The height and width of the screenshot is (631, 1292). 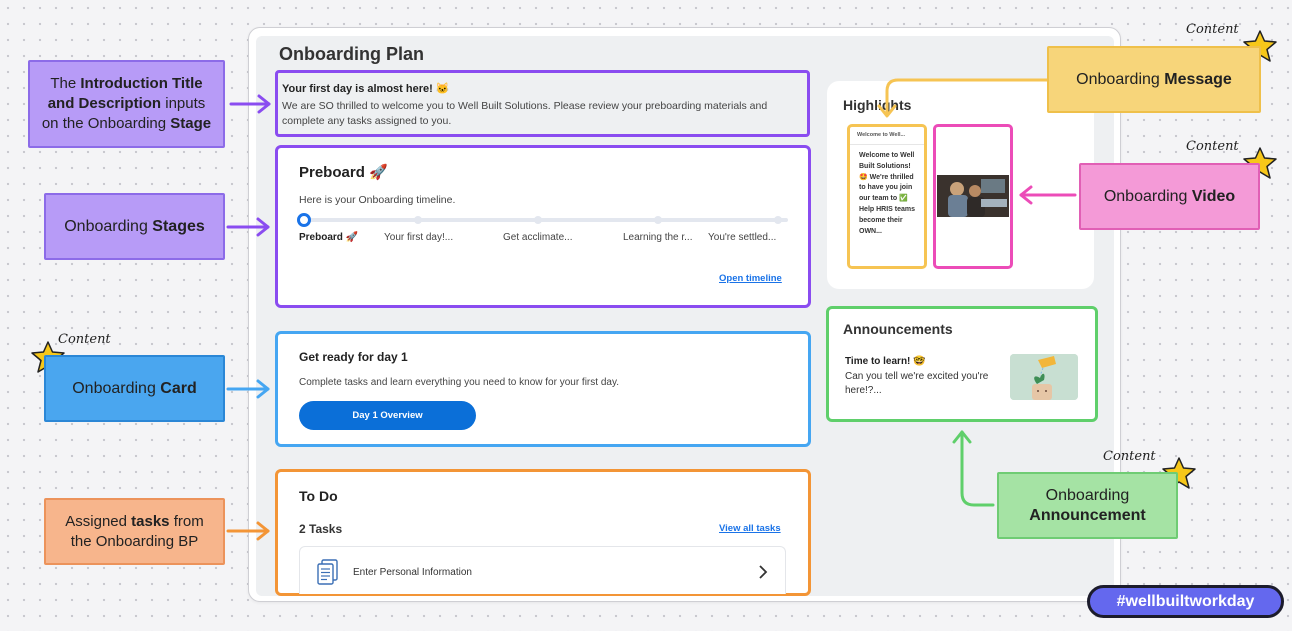 I want to click on arrow-stages, so click(x=248, y=227).